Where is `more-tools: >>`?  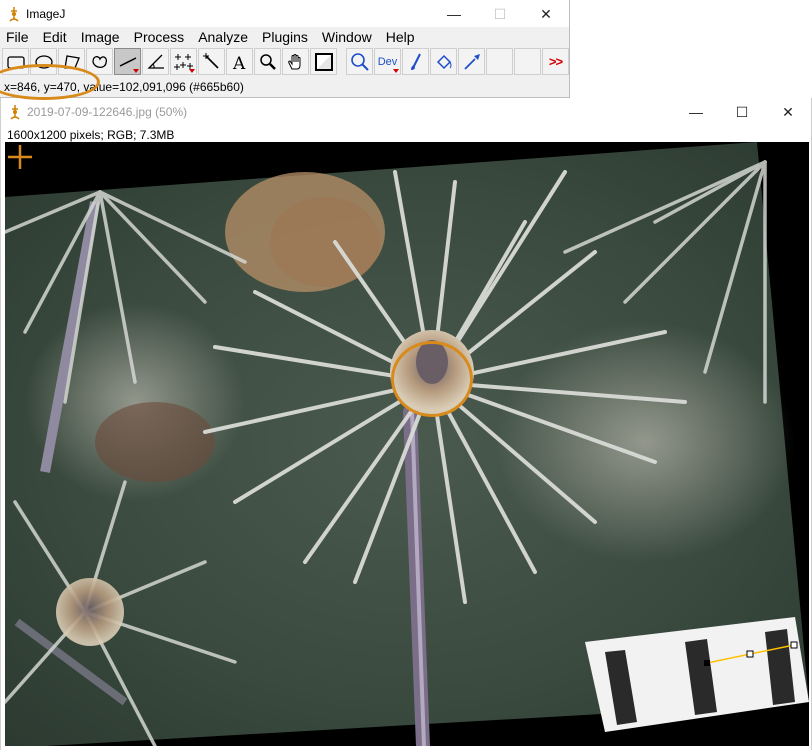
more-tools: >> is located at coordinates (555, 61).